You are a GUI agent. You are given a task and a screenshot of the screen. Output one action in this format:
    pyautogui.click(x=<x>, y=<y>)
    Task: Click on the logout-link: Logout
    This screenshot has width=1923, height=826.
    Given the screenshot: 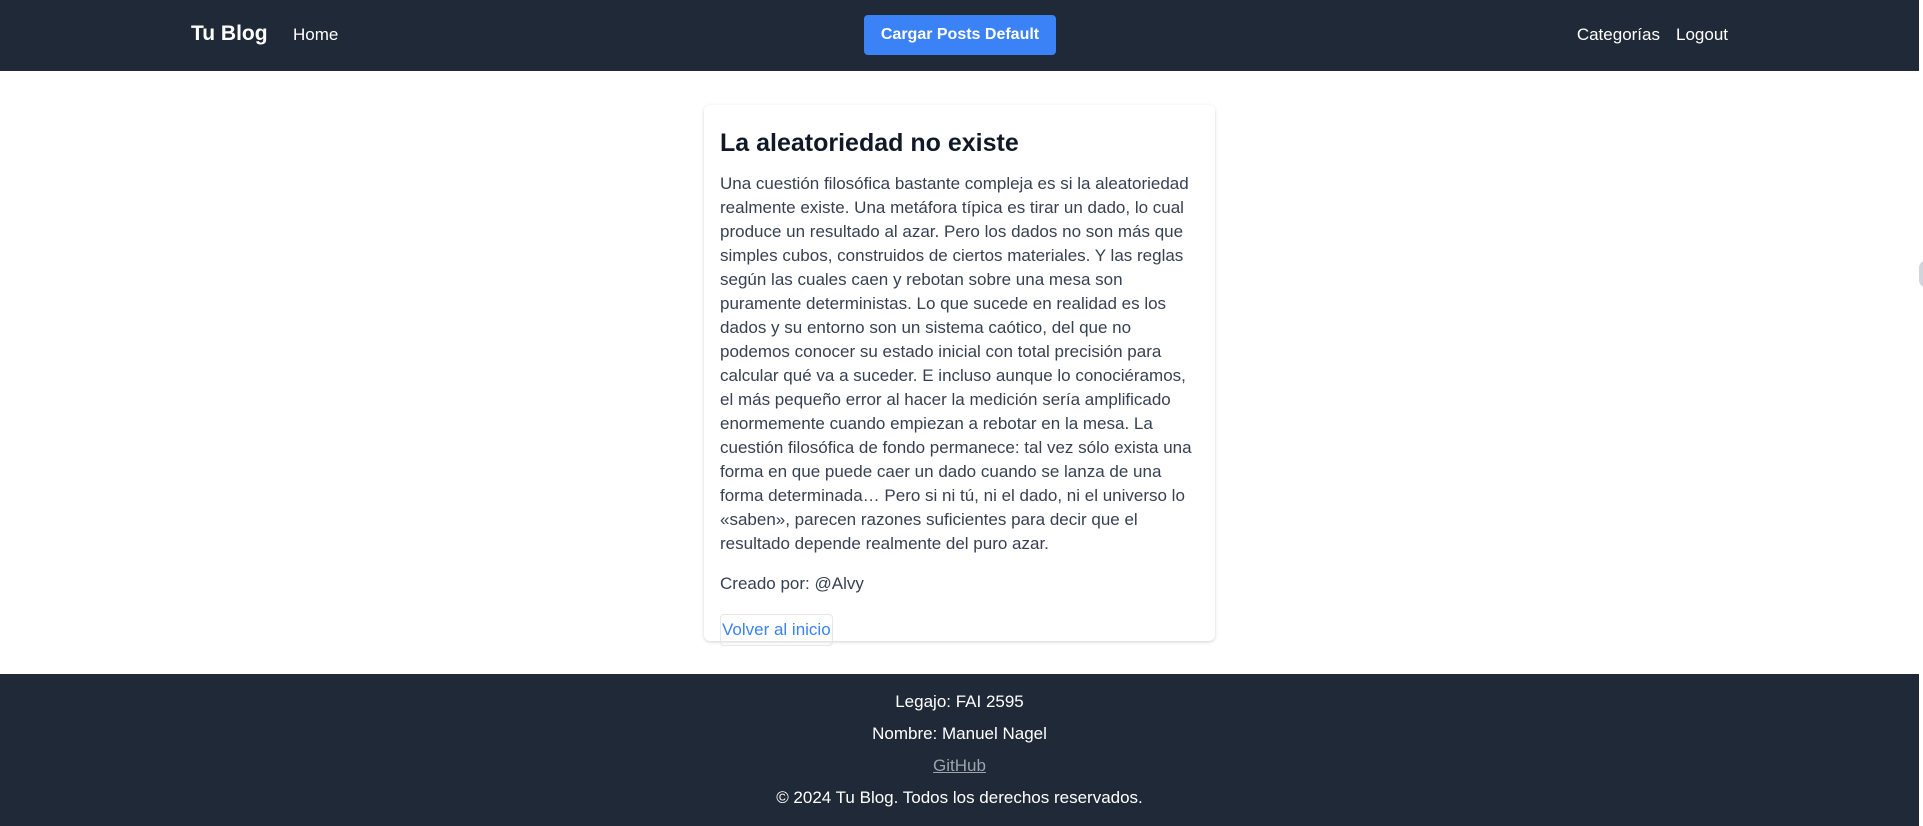 What is the action you would take?
    pyautogui.click(x=1702, y=35)
    